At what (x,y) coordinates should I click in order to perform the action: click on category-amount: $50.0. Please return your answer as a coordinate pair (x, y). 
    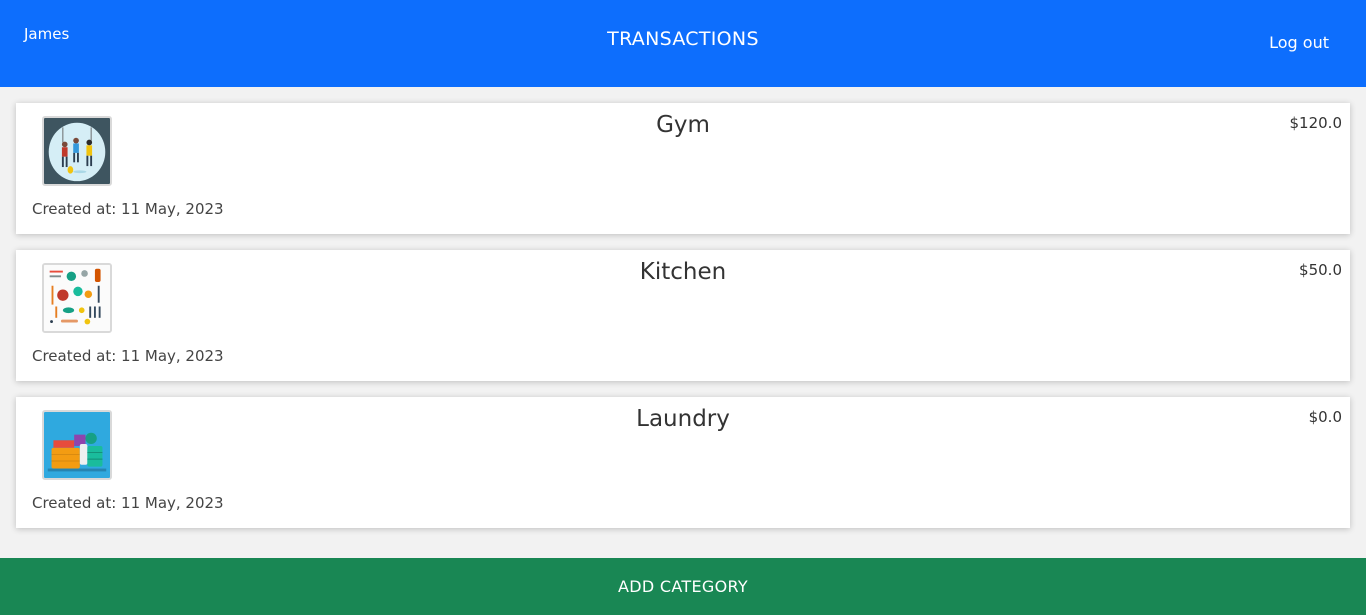
    Looking at the image, I should click on (1320, 270).